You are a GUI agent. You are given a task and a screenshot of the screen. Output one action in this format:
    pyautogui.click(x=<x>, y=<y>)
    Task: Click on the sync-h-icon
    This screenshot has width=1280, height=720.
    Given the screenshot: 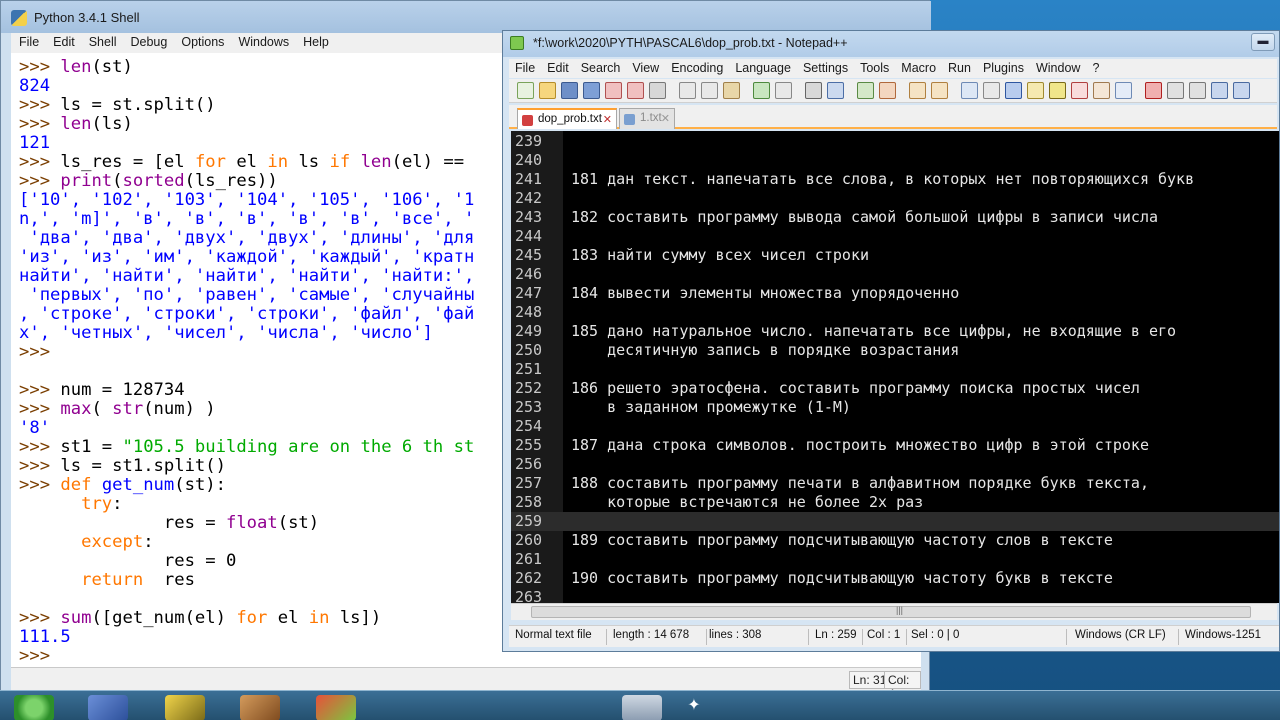 What is the action you would take?
    pyautogui.click(x=939, y=90)
    